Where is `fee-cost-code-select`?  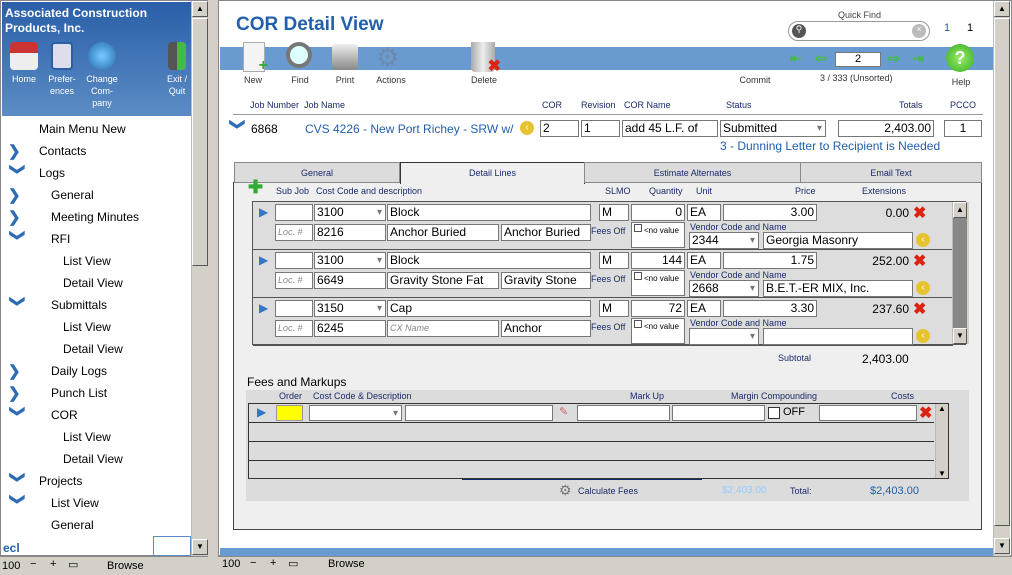 fee-cost-code-select is located at coordinates (355, 413).